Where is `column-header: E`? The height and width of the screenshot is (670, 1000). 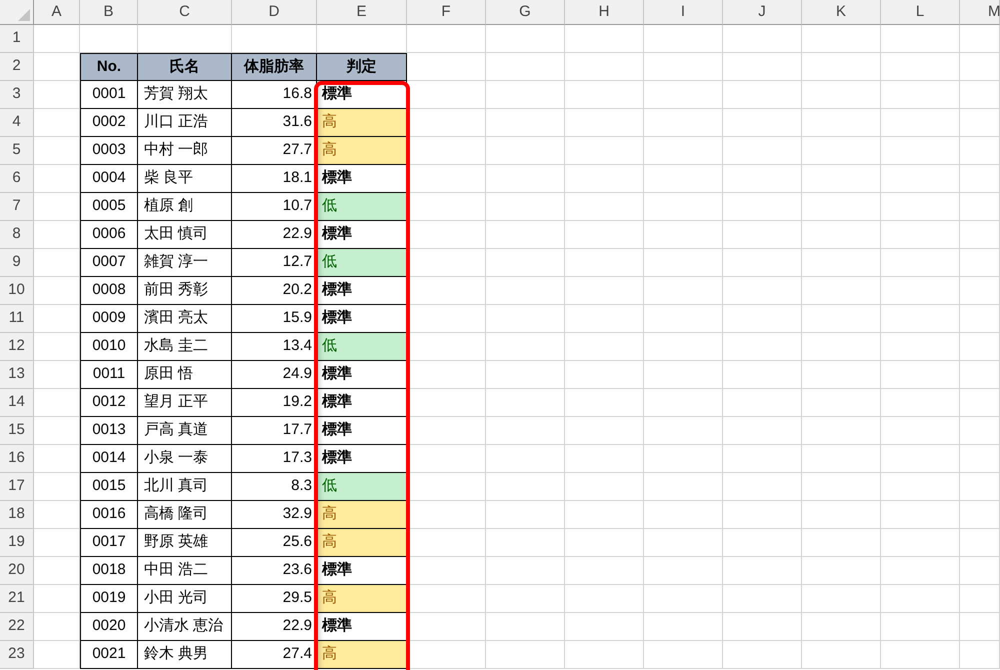 column-header: E is located at coordinates (362, 12).